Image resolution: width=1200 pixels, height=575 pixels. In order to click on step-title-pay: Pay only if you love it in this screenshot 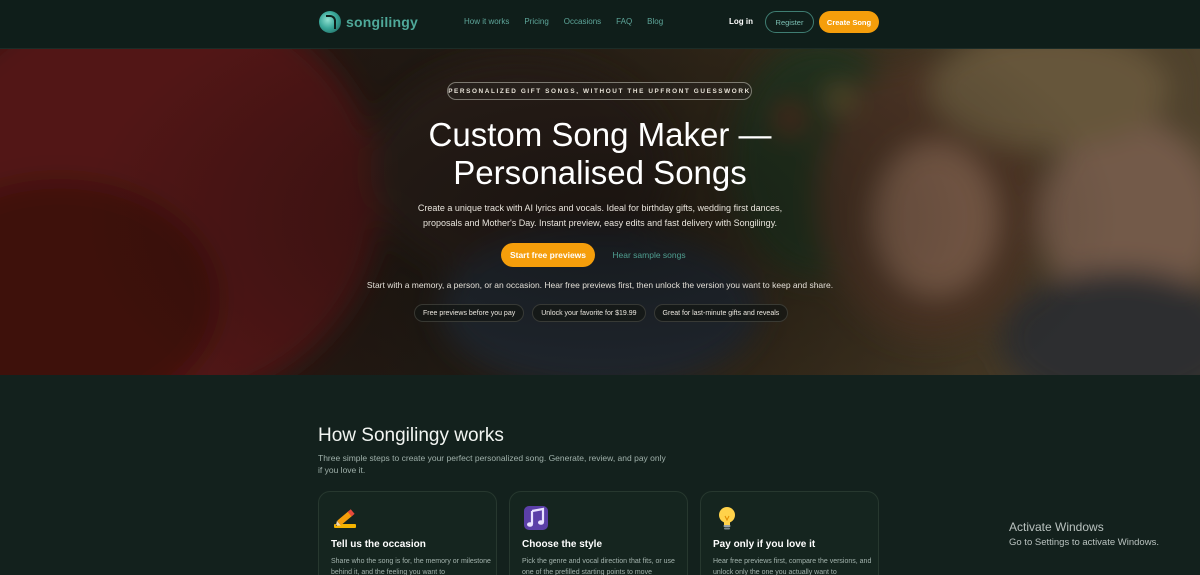, I will do `click(764, 544)`.